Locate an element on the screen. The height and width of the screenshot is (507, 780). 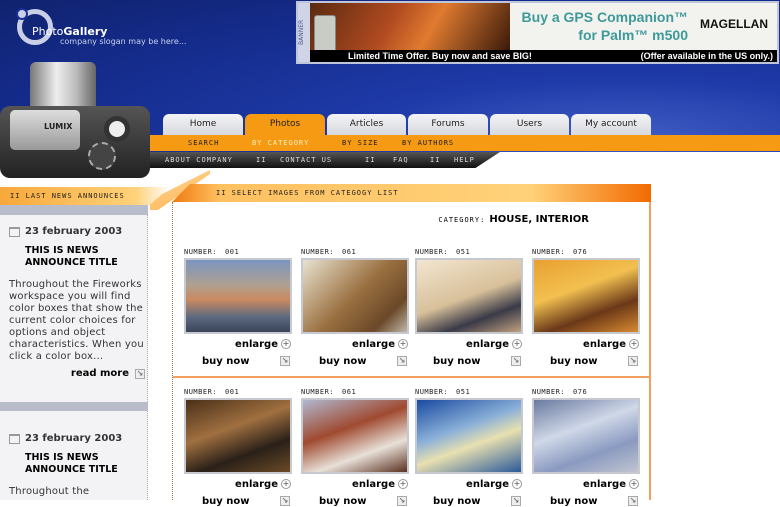
category-line: CATEGORY: HOUSE, INTERIOR is located at coordinates (513, 219).